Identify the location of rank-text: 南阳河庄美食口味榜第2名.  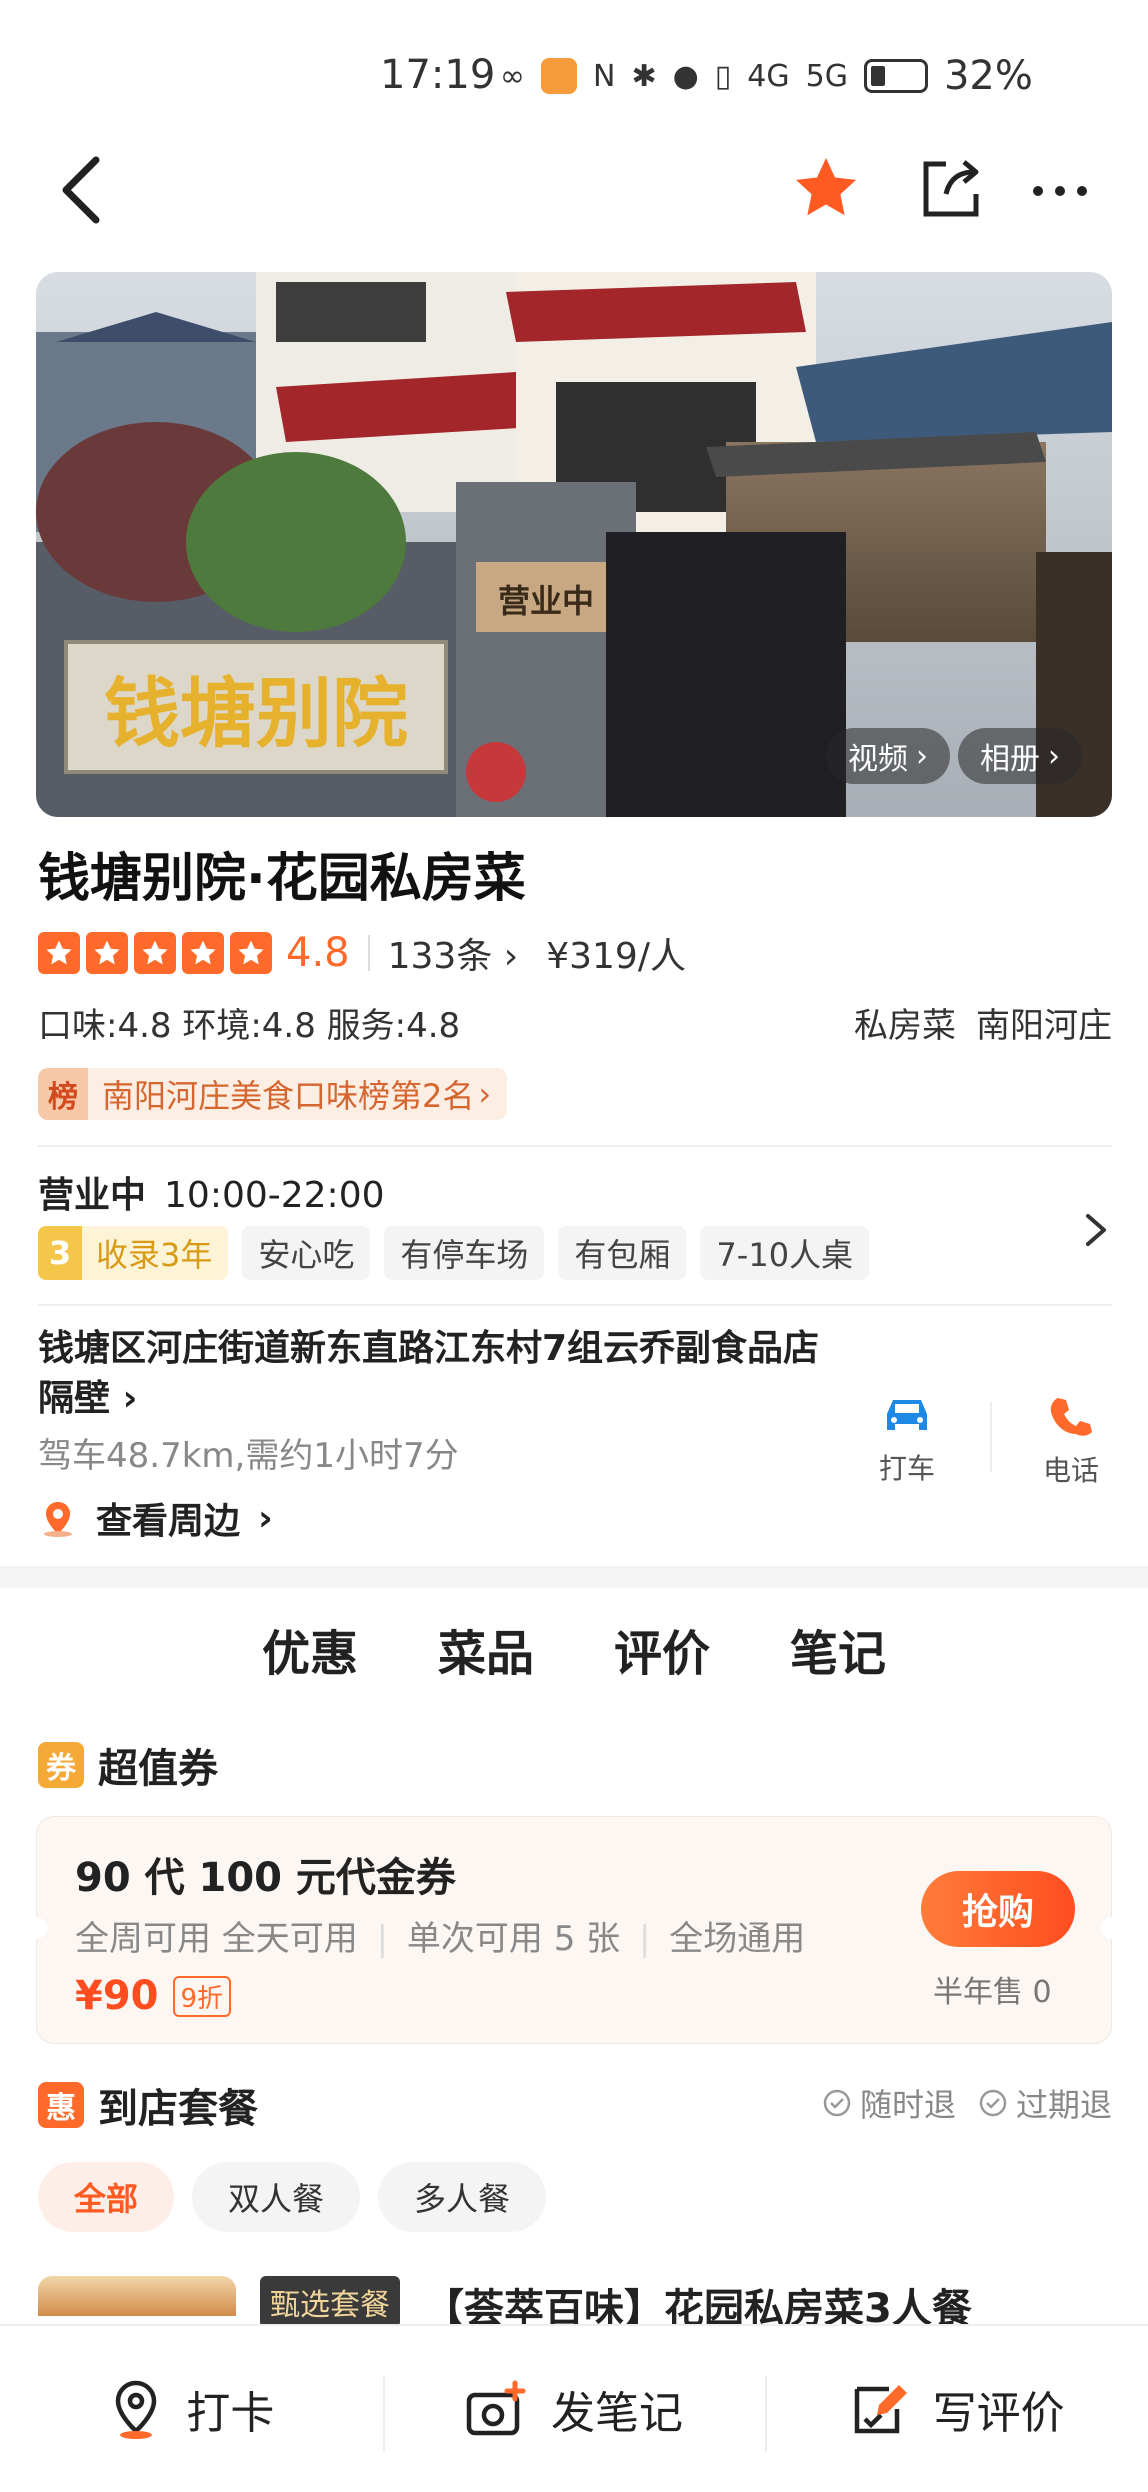
(288, 1096).